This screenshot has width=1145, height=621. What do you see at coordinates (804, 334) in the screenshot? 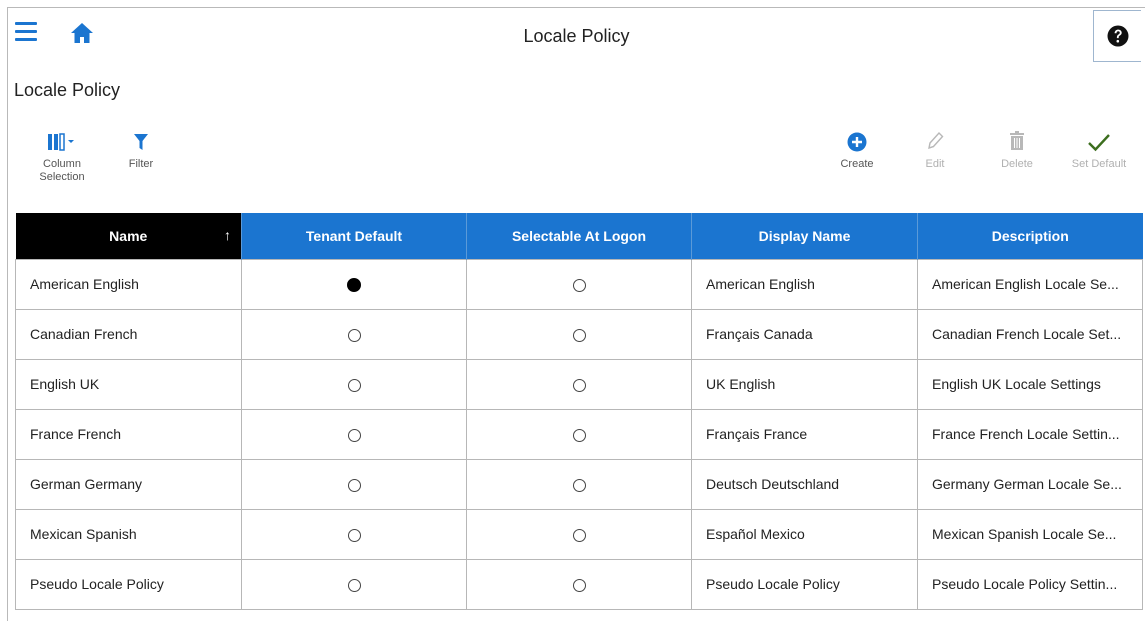
I see `cell-display-name: Français Canada` at bounding box center [804, 334].